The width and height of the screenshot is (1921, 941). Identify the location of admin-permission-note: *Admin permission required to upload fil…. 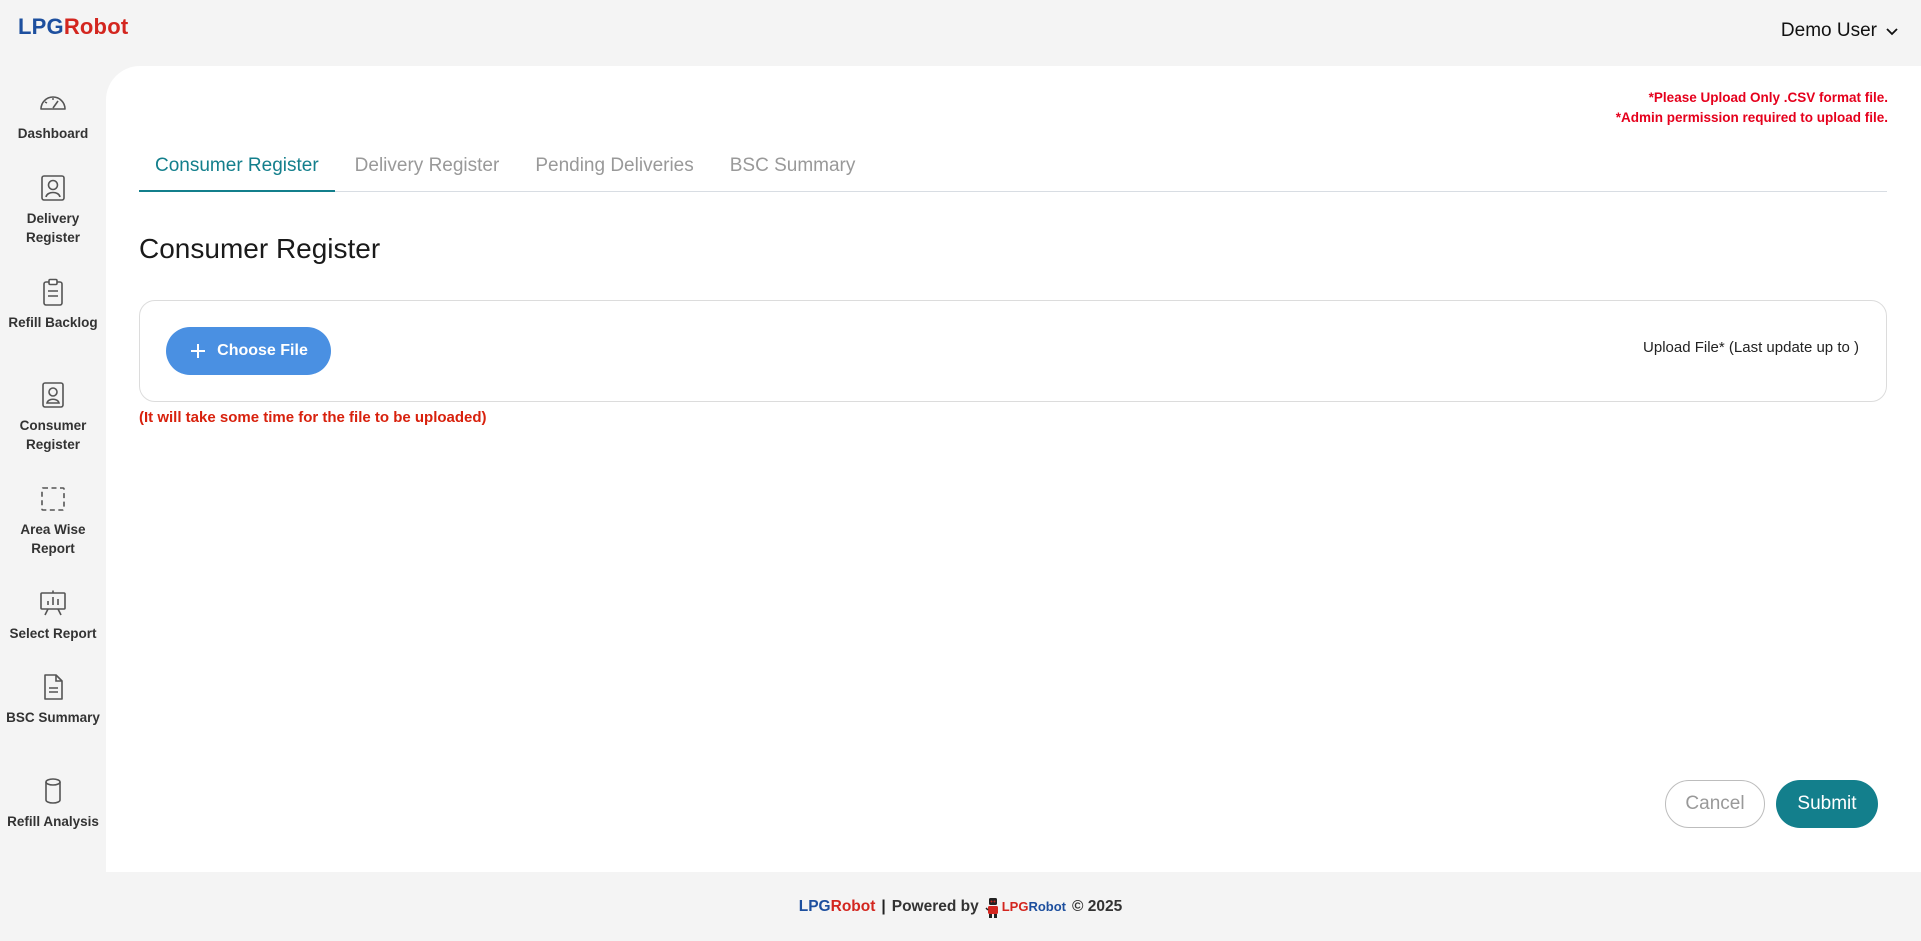
(1751, 117).